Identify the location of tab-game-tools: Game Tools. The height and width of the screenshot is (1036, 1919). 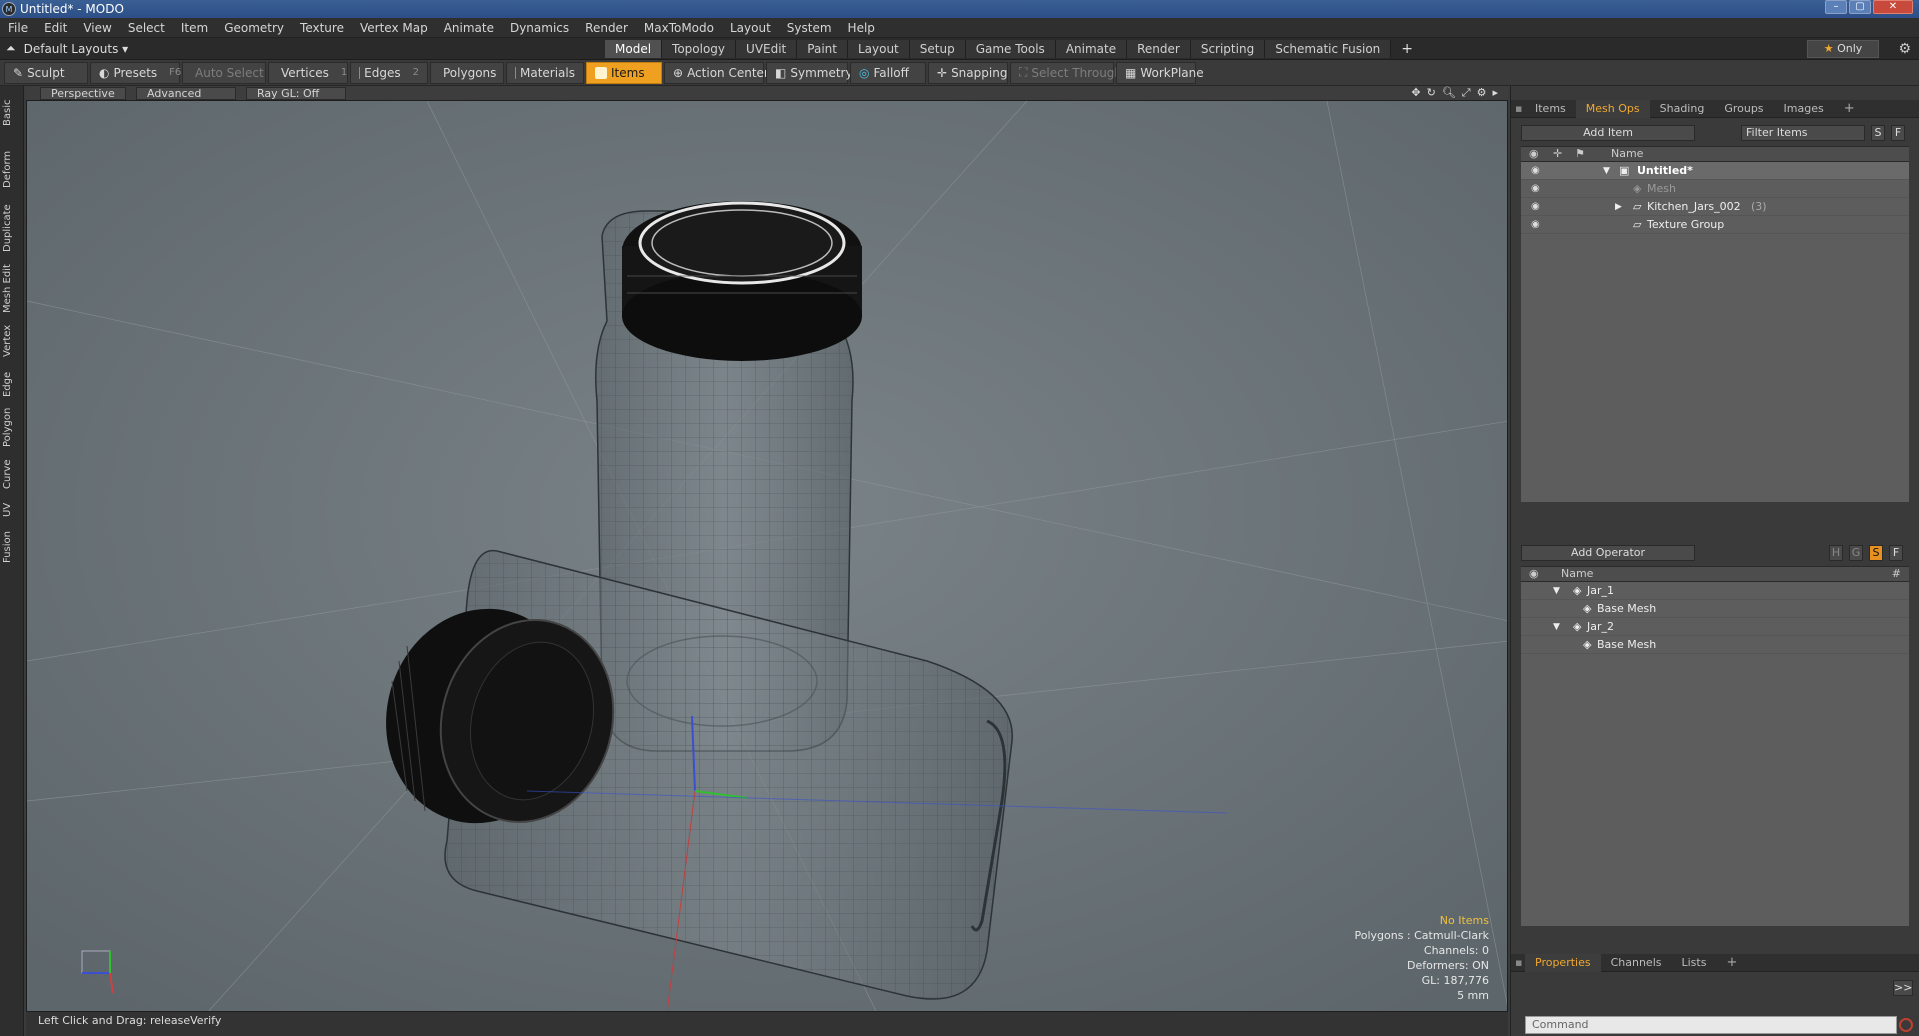
(1010, 49).